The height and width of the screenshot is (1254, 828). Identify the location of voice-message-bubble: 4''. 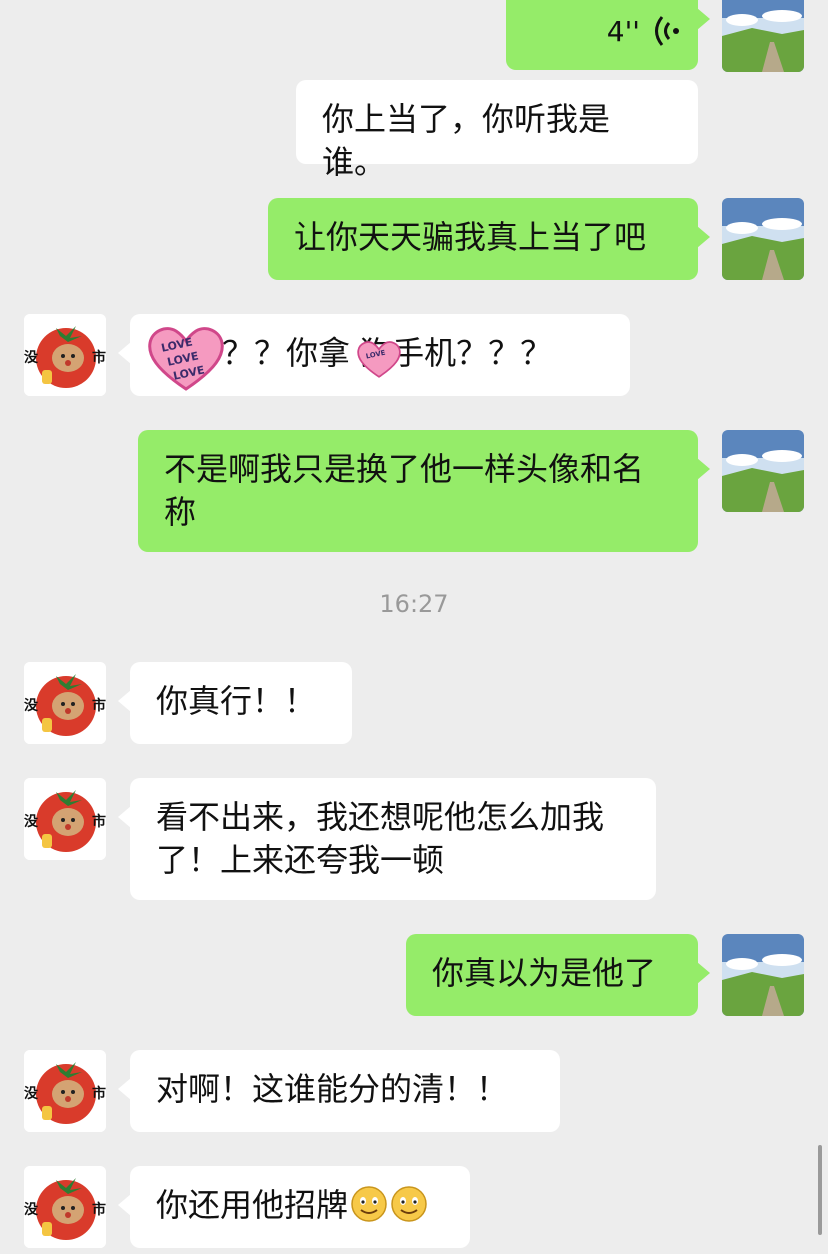
(608, 35).